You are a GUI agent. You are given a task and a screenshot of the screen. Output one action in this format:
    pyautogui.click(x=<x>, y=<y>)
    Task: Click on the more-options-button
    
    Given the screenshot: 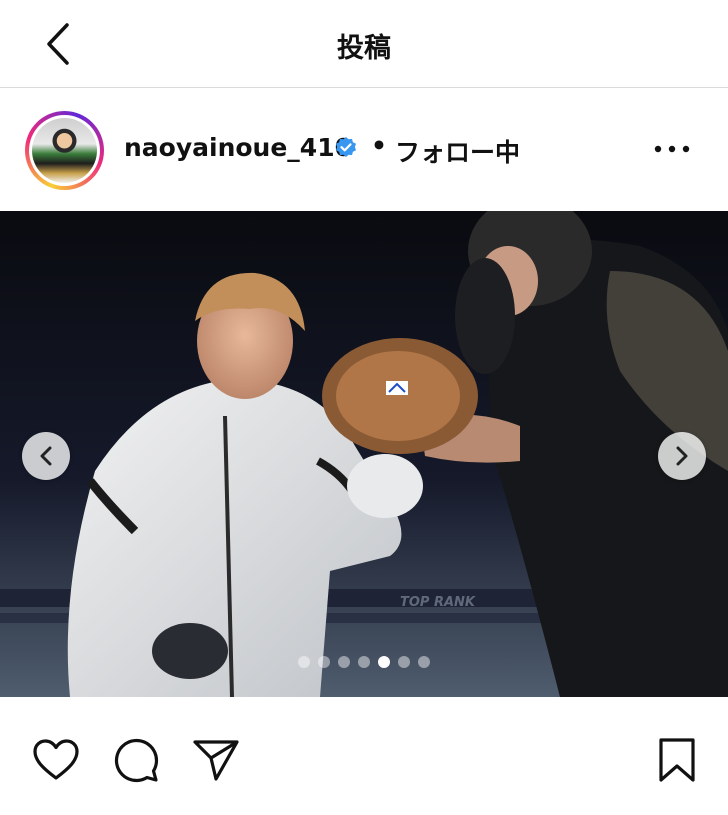 What is the action you would take?
    pyautogui.click(x=672, y=149)
    